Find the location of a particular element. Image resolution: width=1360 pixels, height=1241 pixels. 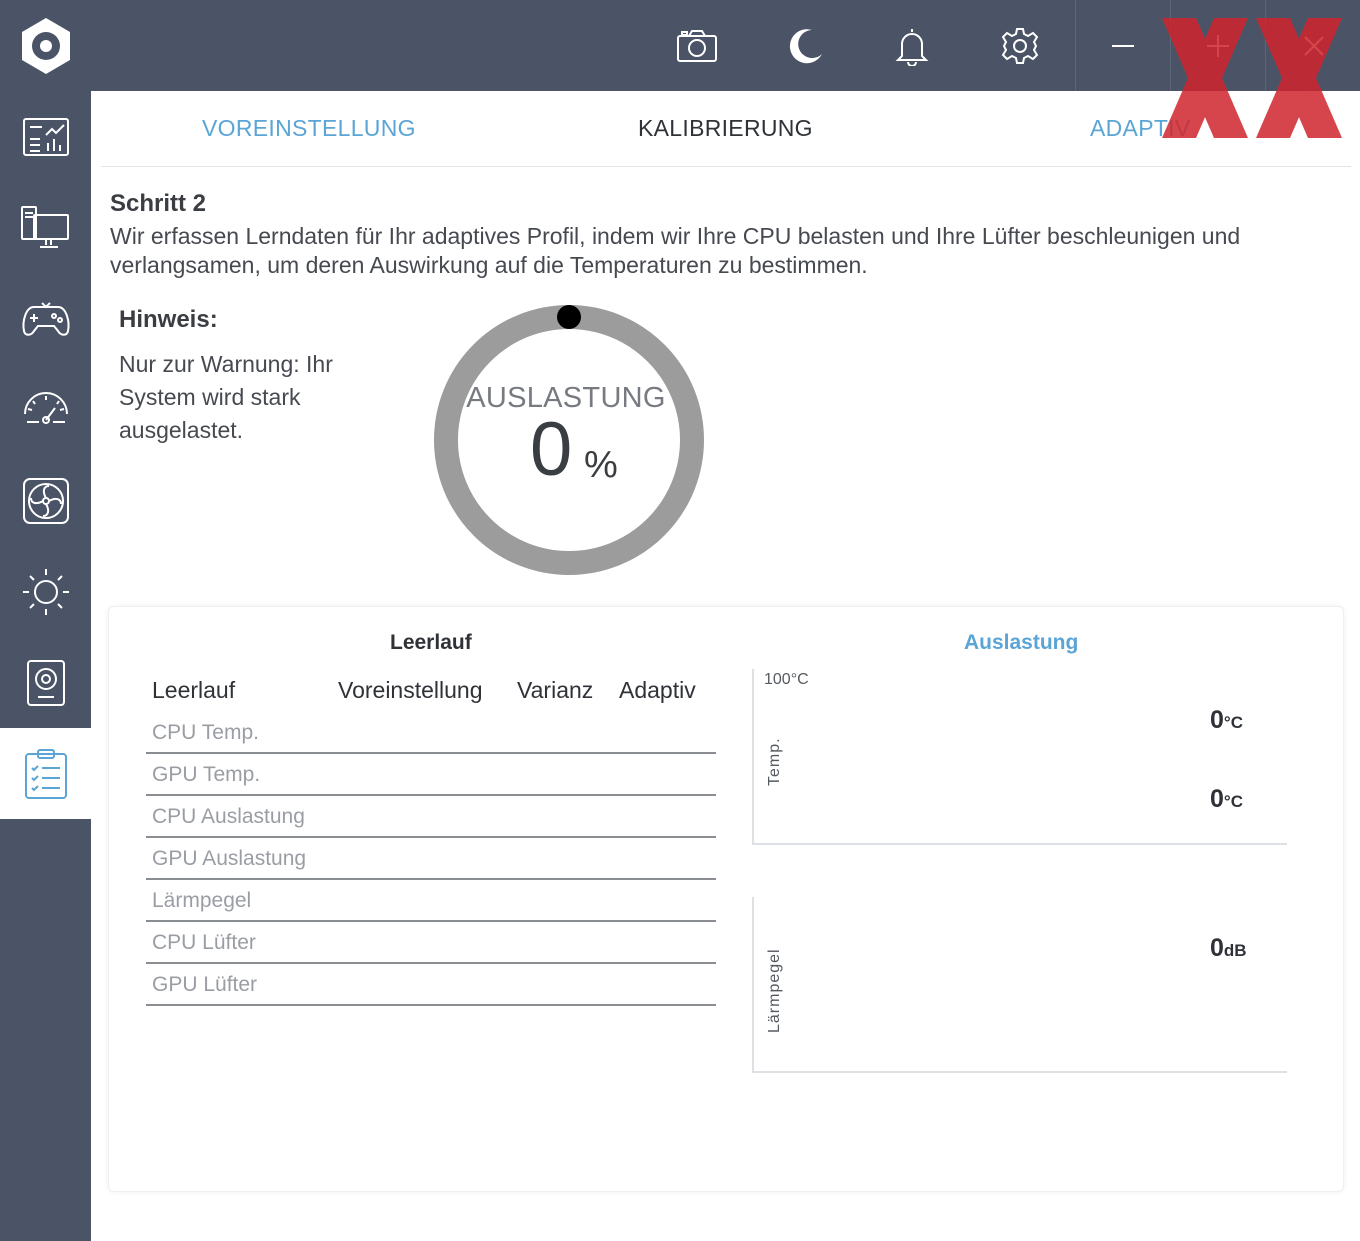

temperature-reading-cpu: 0°C is located at coordinates (1226, 720).